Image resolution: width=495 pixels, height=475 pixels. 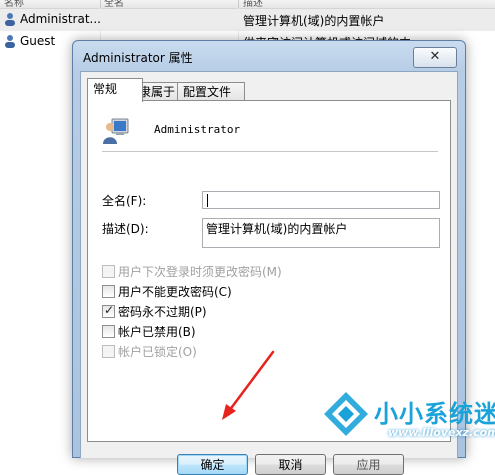 I want to click on checkmark-icon: ✓, so click(x=109, y=310).